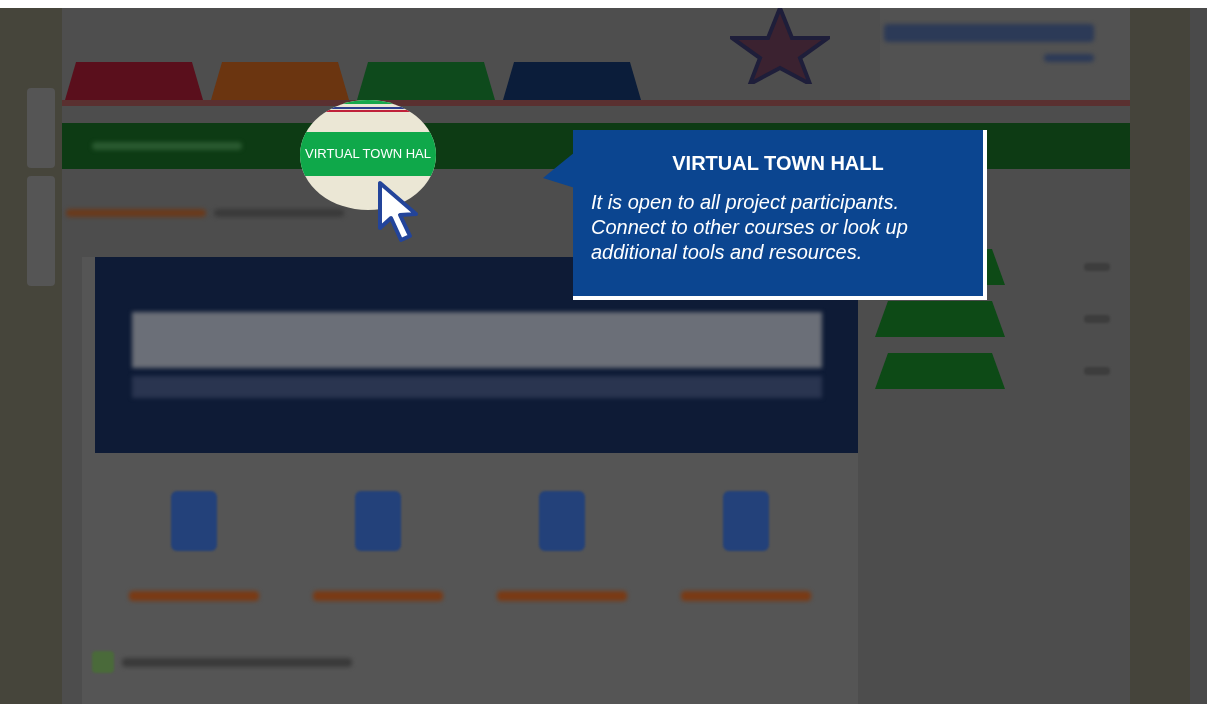  I want to click on tooltip-body: It is open to all project participants. Connect to other courses or look up additional tools and resources., so click(750, 227).